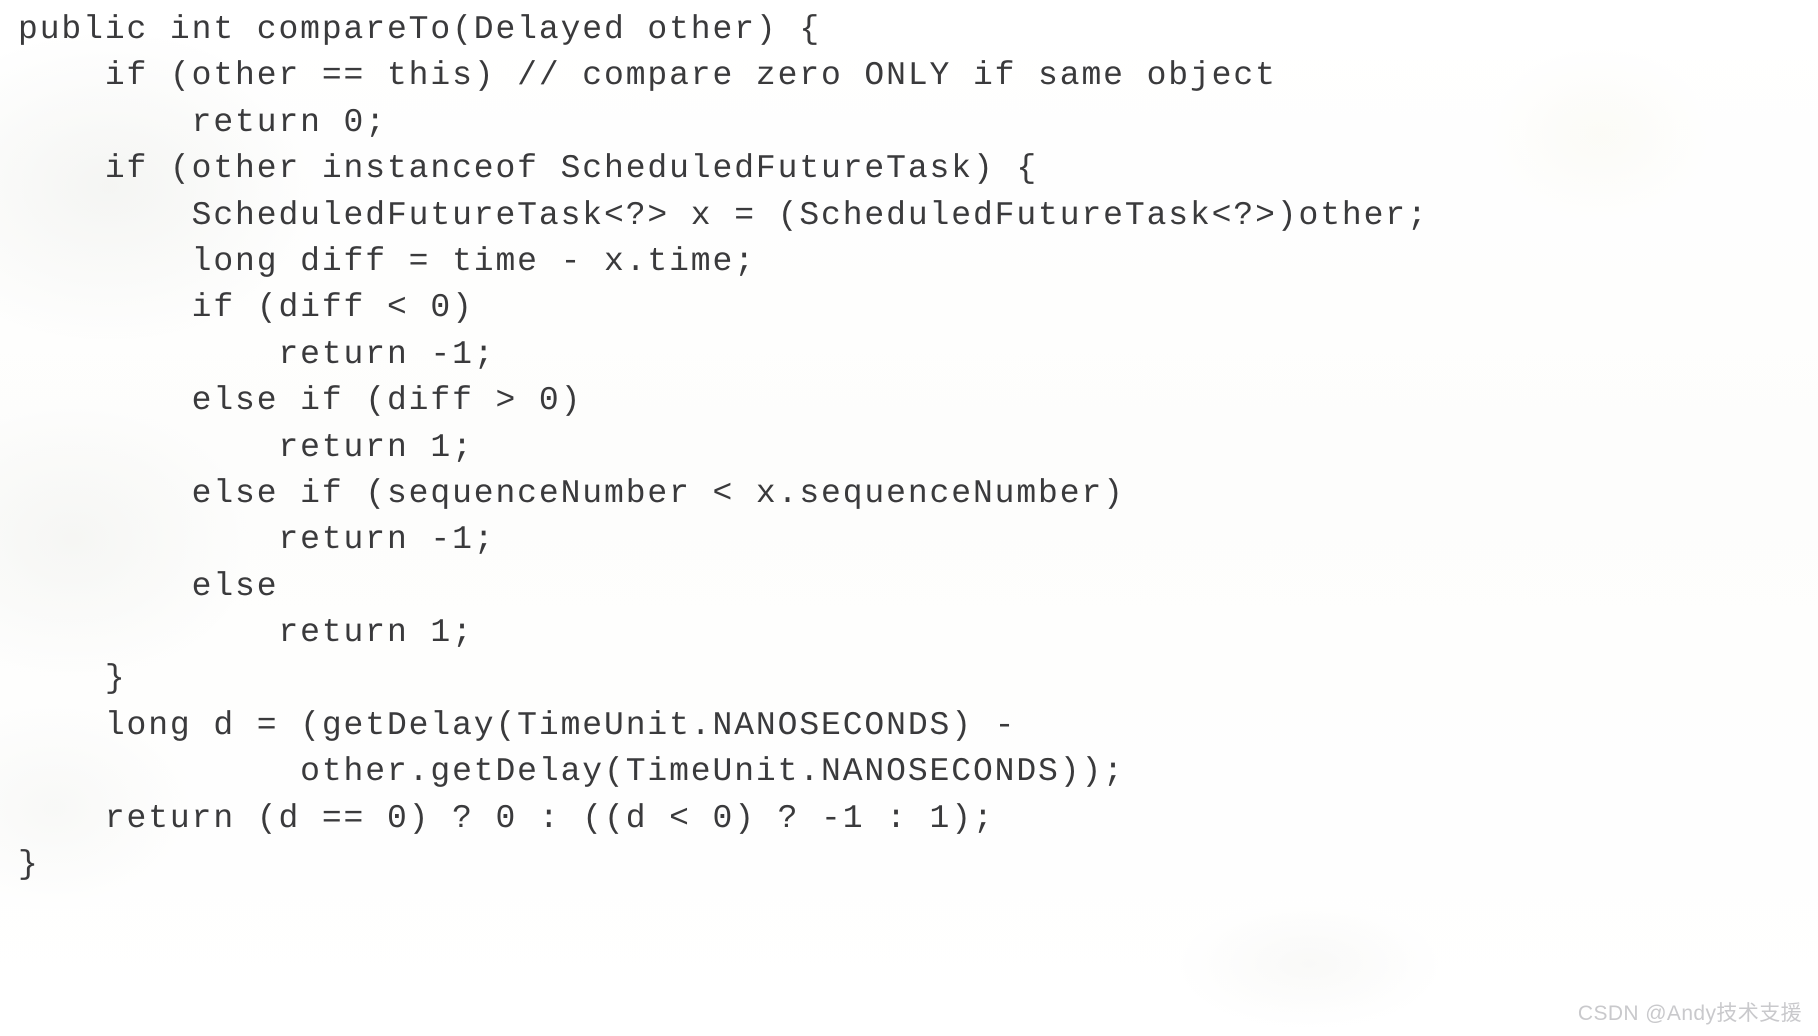 This screenshot has width=1818, height=1036. Describe the element at coordinates (387, 261) in the screenshot. I see `code-line: long diff = time - x.time;` at that location.